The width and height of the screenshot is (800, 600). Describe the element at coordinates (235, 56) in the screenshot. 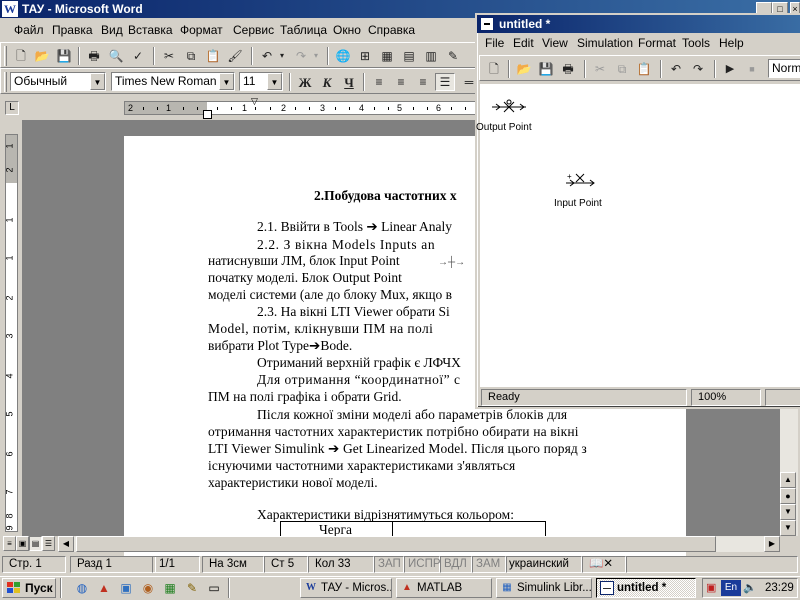

I see `format-painter-icon: 🖌` at that location.